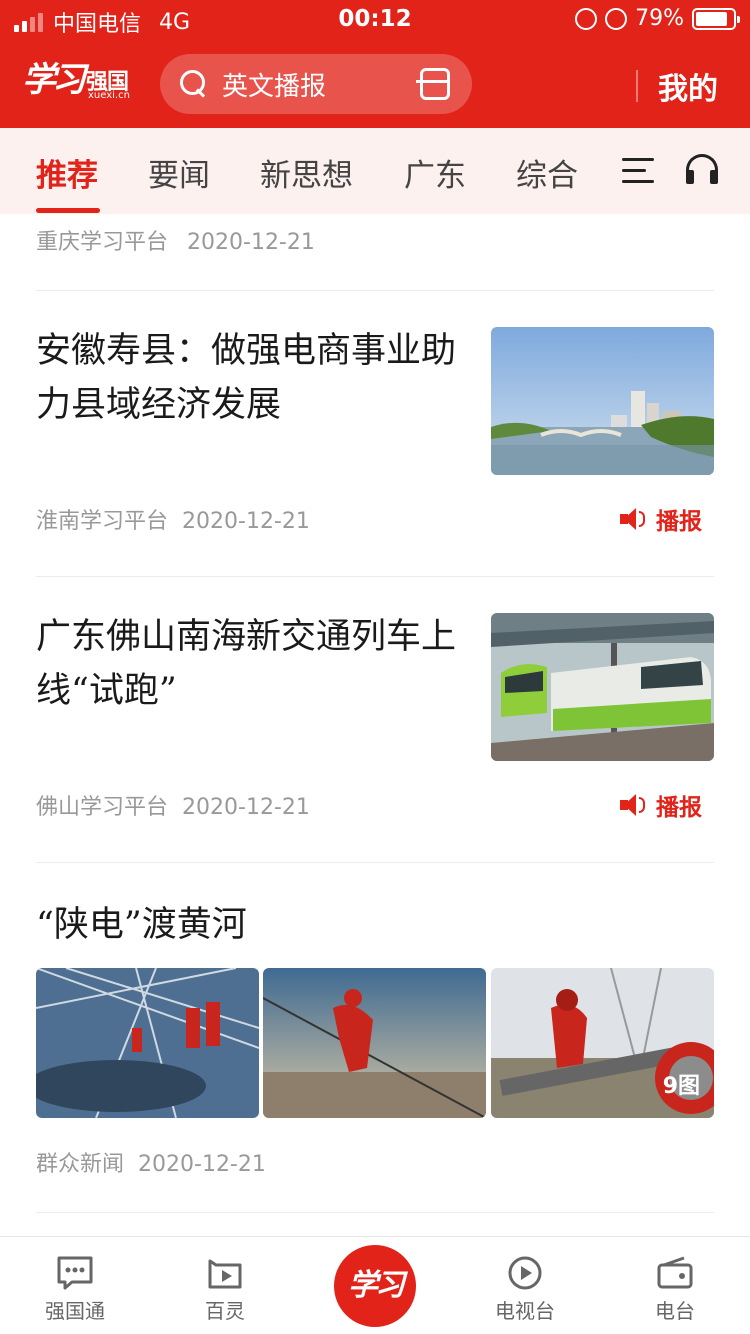 The height and width of the screenshot is (1334, 750). I want to click on bottom-nav: 强国通 百灵 学习 电视台 电台, so click(375, 1285).